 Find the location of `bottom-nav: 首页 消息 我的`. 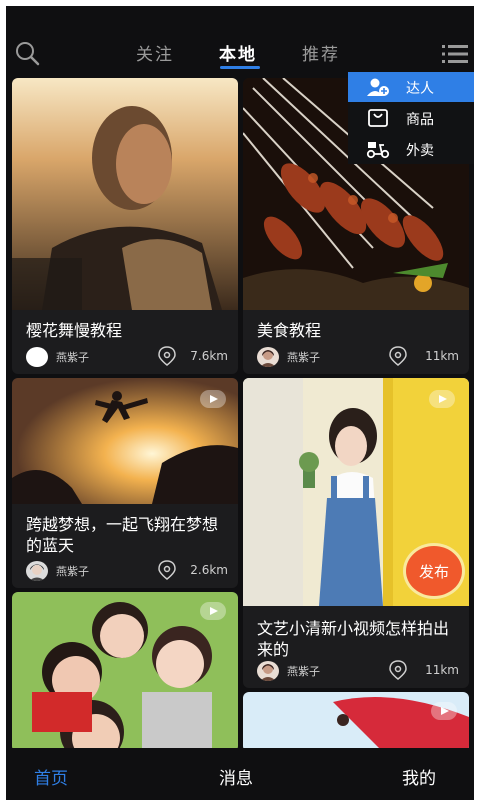

bottom-nav: 首页 消息 我的 is located at coordinates (240, 774).